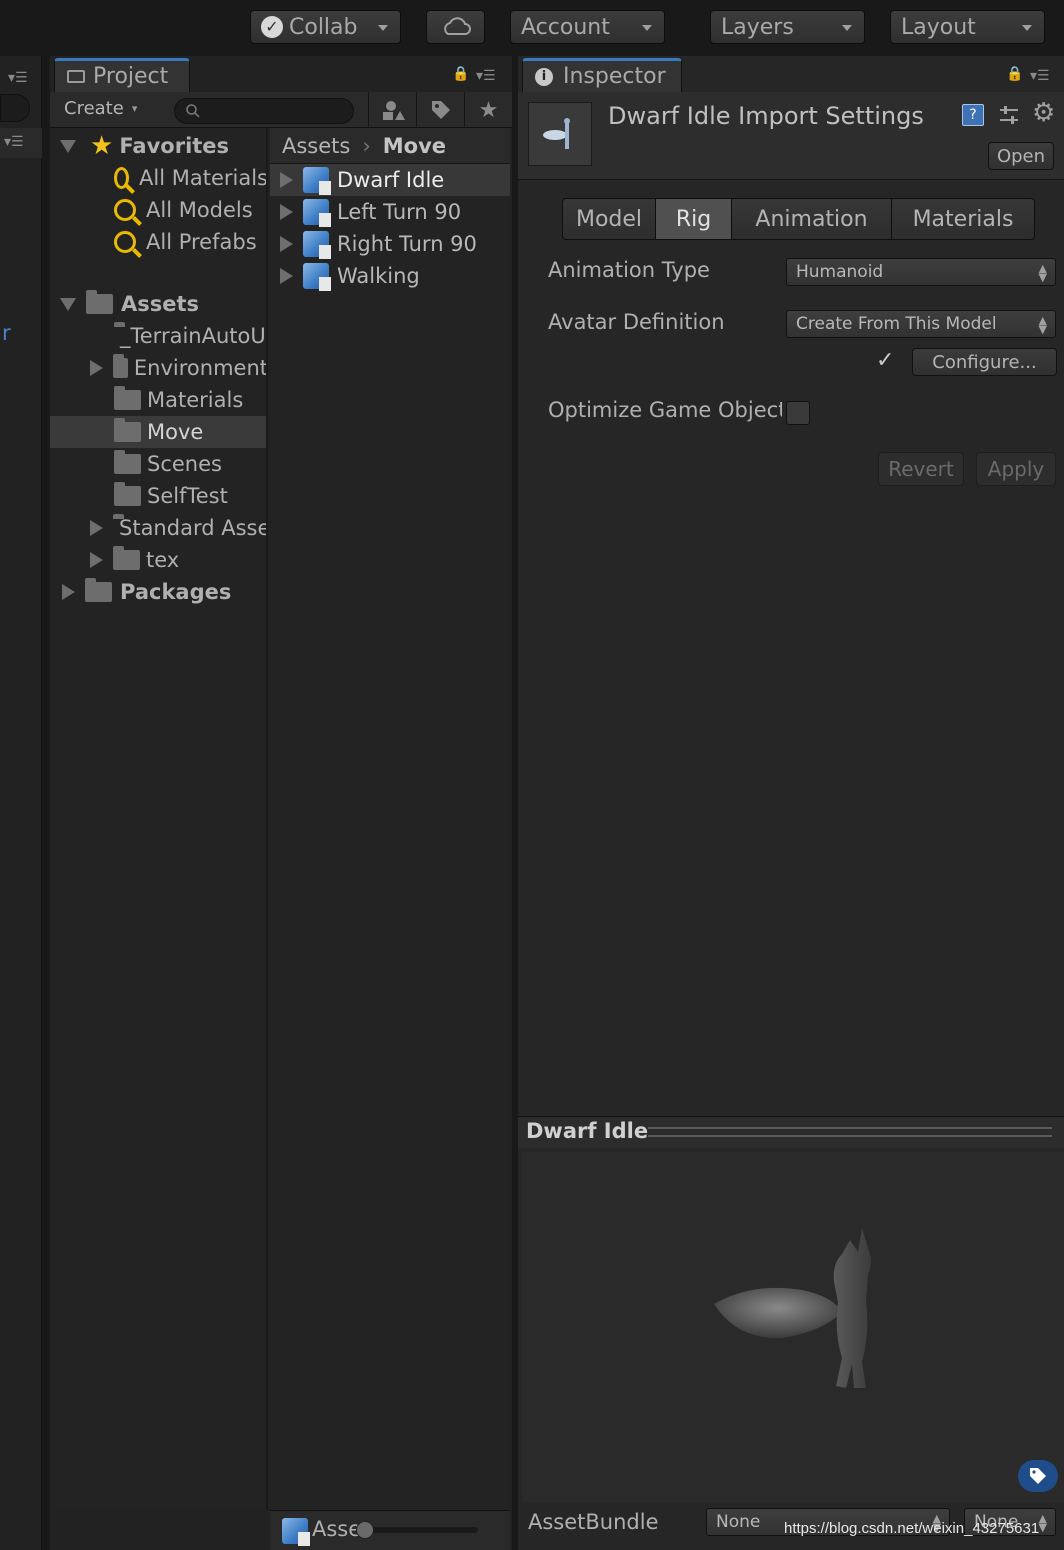 This screenshot has height=1550, width=1064. Describe the element at coordinates (1043, 113) in the screenshot. I see `gear-icon: ⚙` at that location.